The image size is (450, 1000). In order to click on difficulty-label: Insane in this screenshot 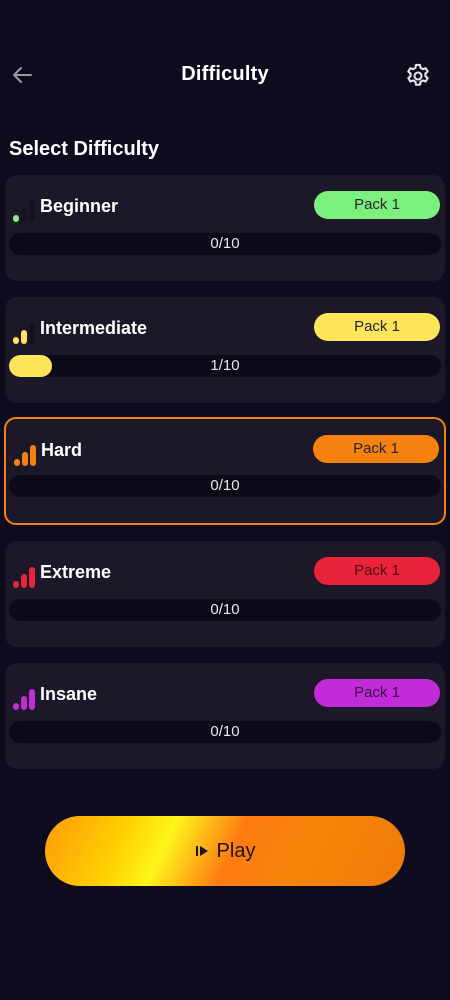, I will do `click(69, 694)`.